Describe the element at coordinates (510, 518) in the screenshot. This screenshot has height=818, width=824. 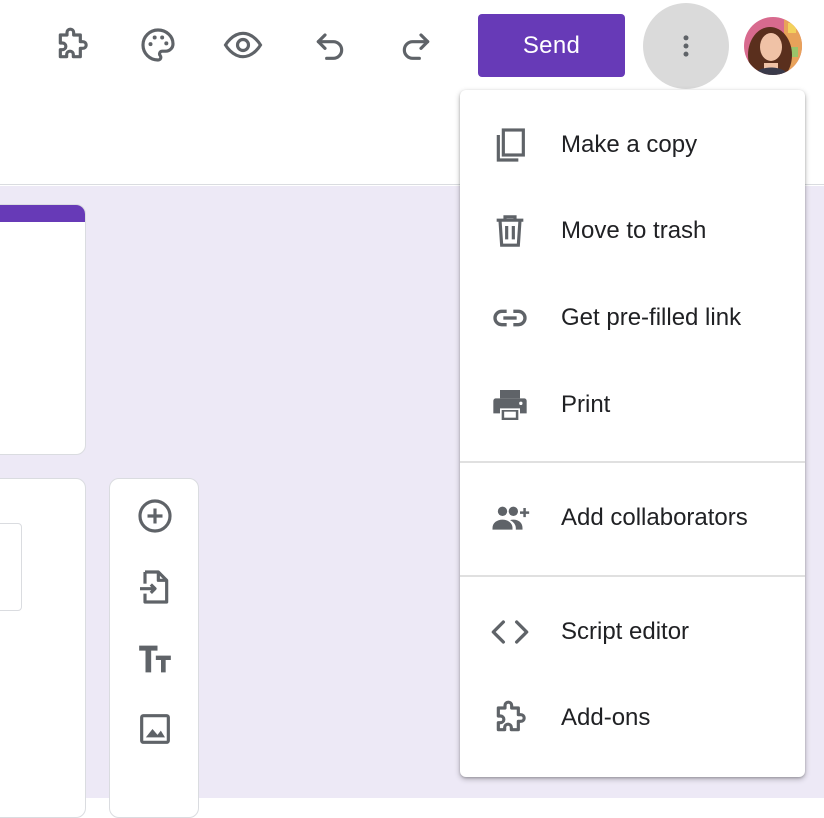
I see `add-people-icon` at that location.